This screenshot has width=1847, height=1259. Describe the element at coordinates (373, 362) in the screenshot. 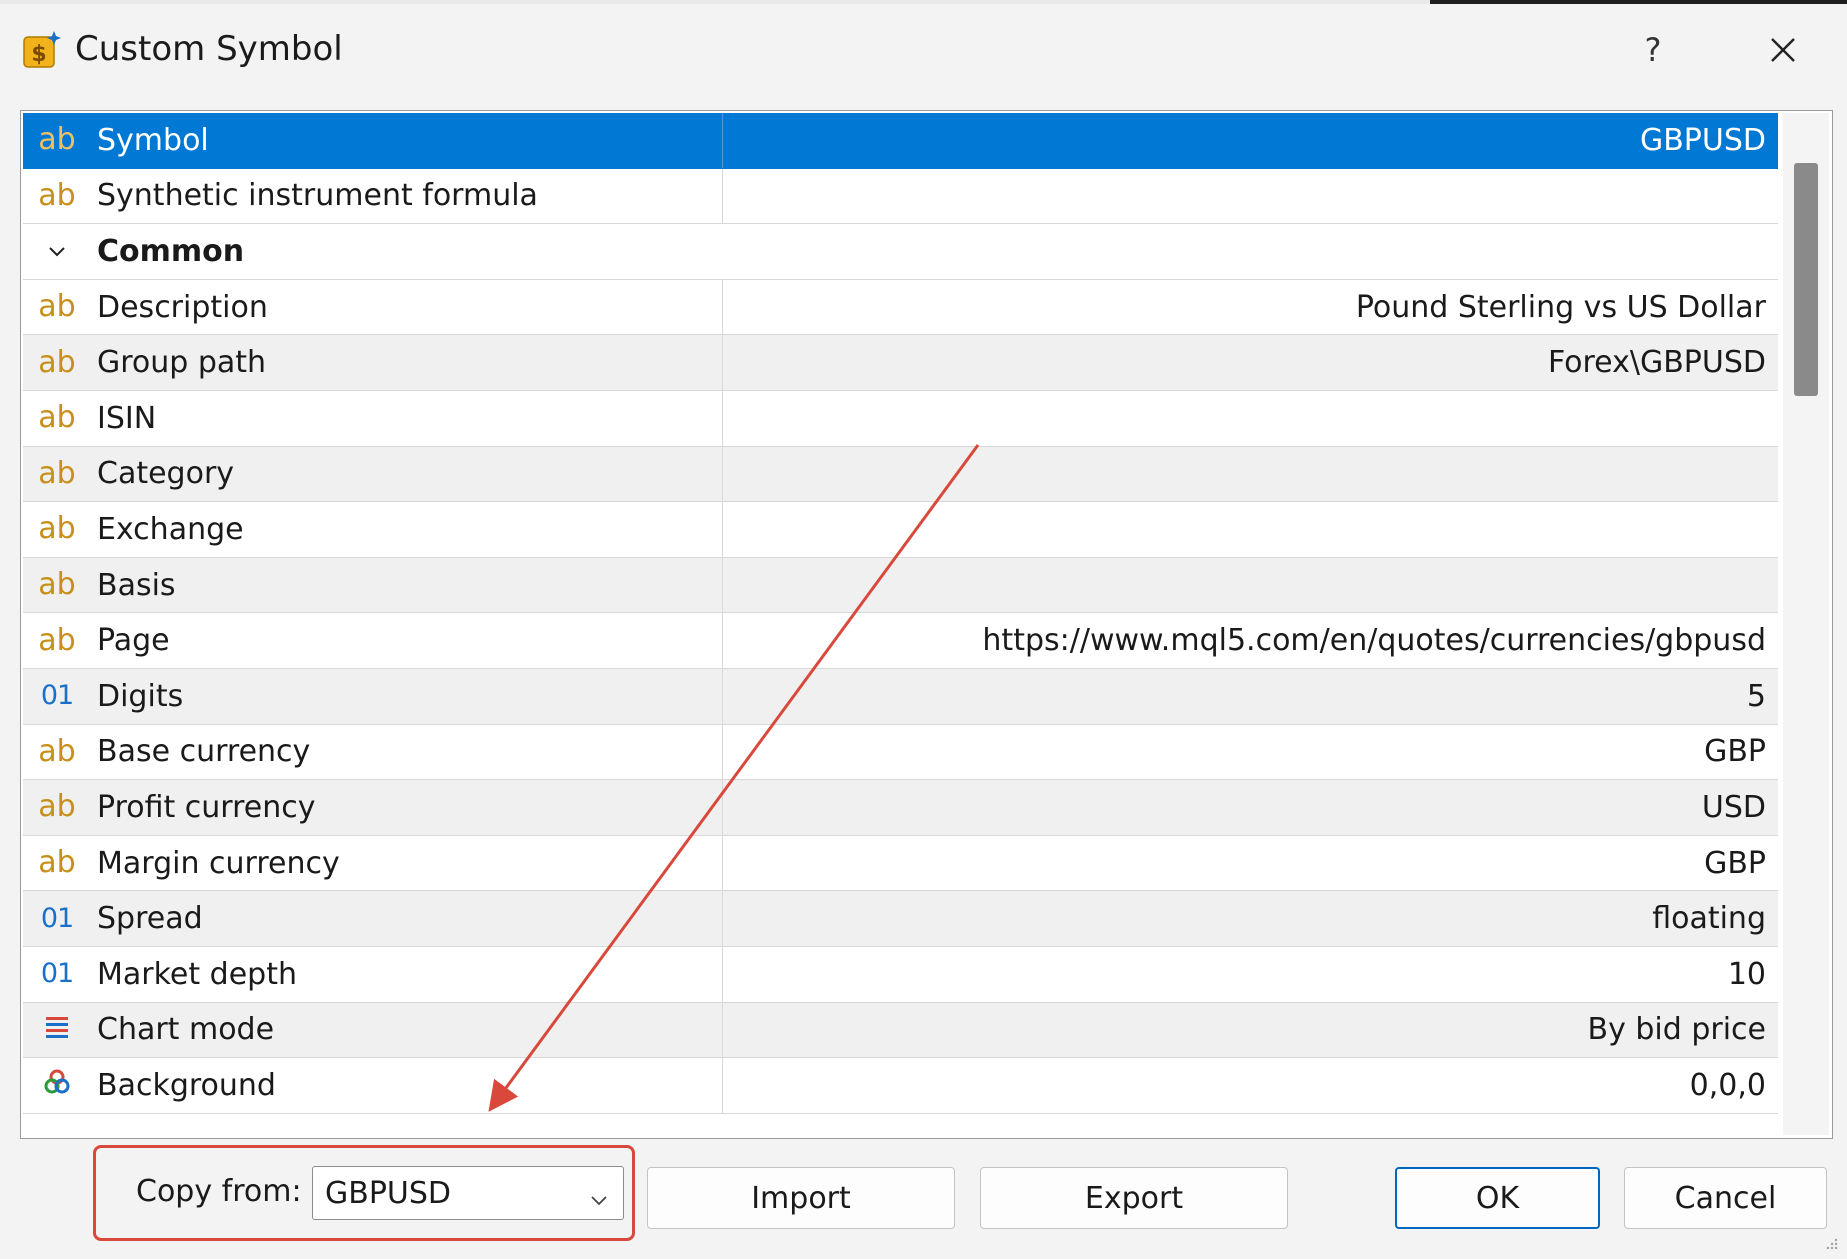

I see `property-name-cell: ab Group path` at that location.